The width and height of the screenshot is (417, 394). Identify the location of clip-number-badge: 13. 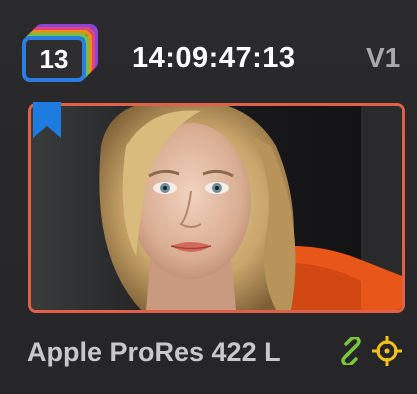
(62, 54).